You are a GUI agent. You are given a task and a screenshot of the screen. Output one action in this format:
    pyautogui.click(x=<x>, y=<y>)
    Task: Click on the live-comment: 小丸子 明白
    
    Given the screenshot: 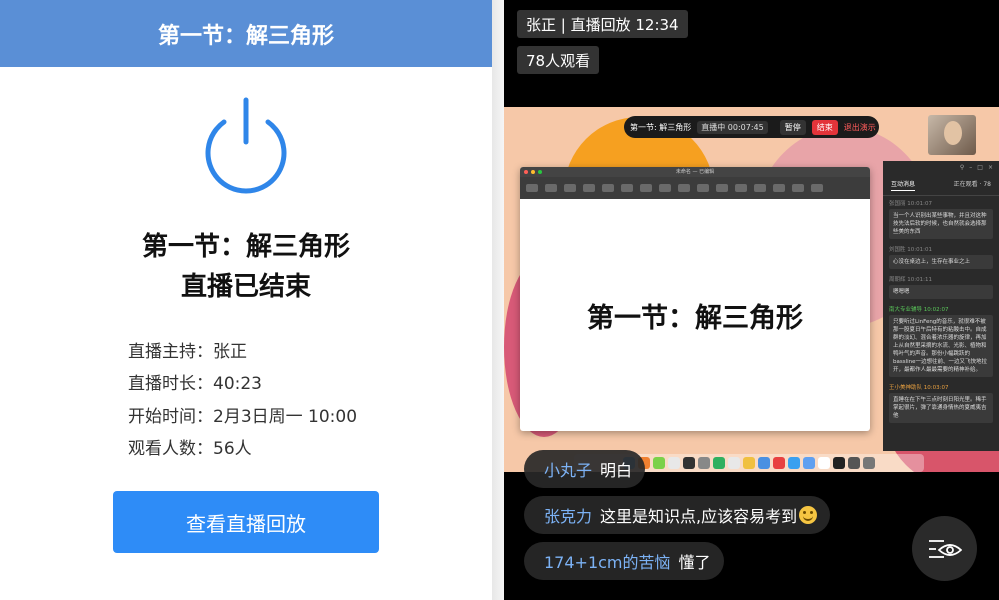 What is the action you would take?
    pyautogui.click(x=585, y=469)
    